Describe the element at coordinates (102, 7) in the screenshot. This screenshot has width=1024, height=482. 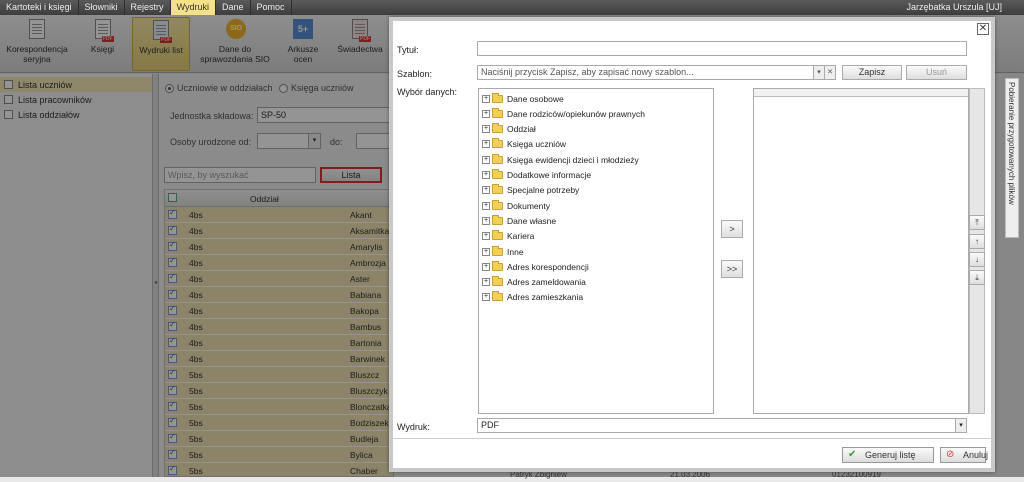
I see `menu-item: Słowniki` at that location.